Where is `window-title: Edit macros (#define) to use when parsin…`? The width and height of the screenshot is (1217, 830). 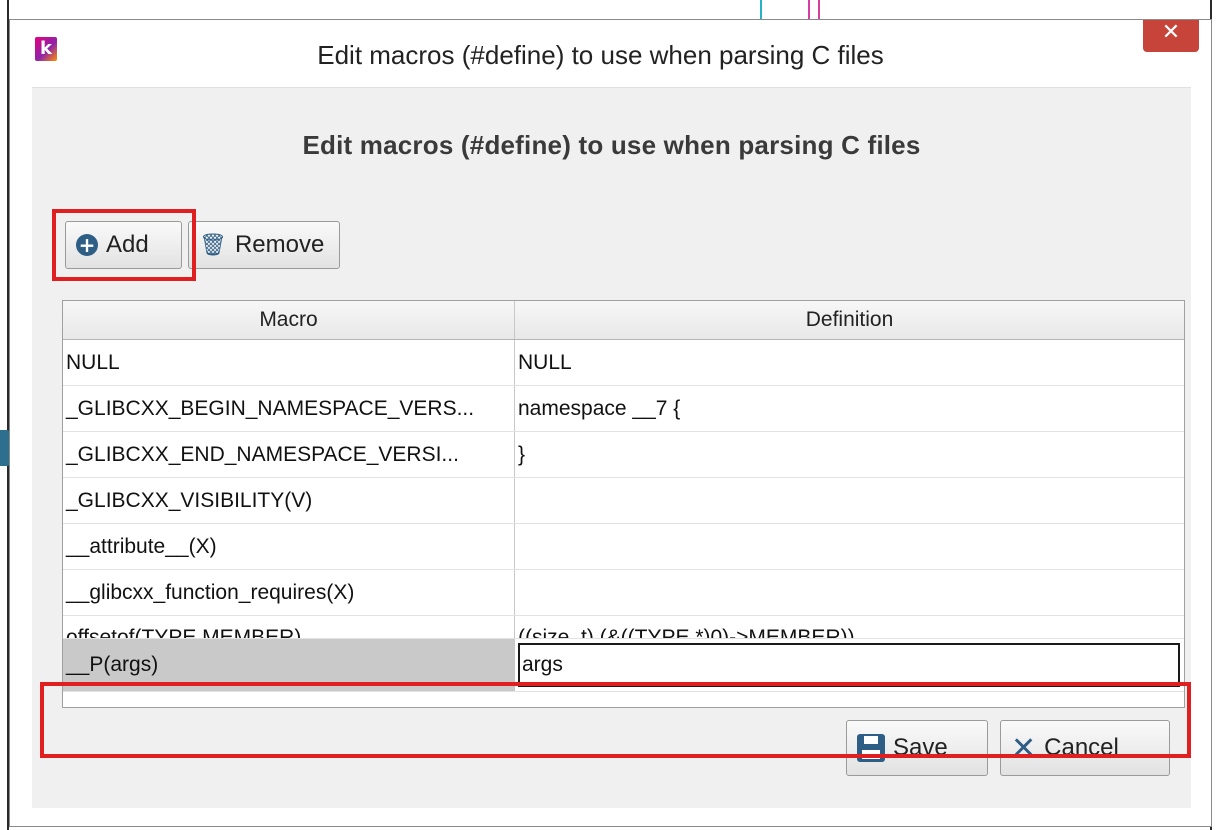 window-title: Edit macros (#define) to use when parsin… is located at coordinates (600, 55).